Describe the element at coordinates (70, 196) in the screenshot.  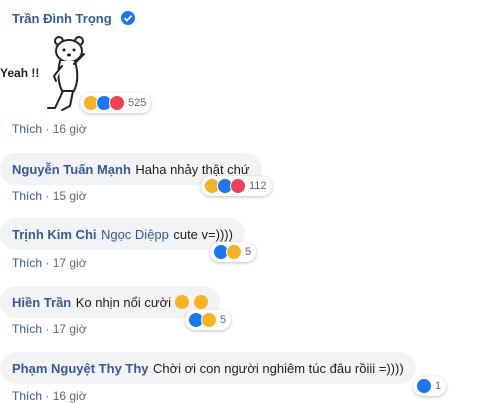
I see `timestamp: 15 giờ` at that location.